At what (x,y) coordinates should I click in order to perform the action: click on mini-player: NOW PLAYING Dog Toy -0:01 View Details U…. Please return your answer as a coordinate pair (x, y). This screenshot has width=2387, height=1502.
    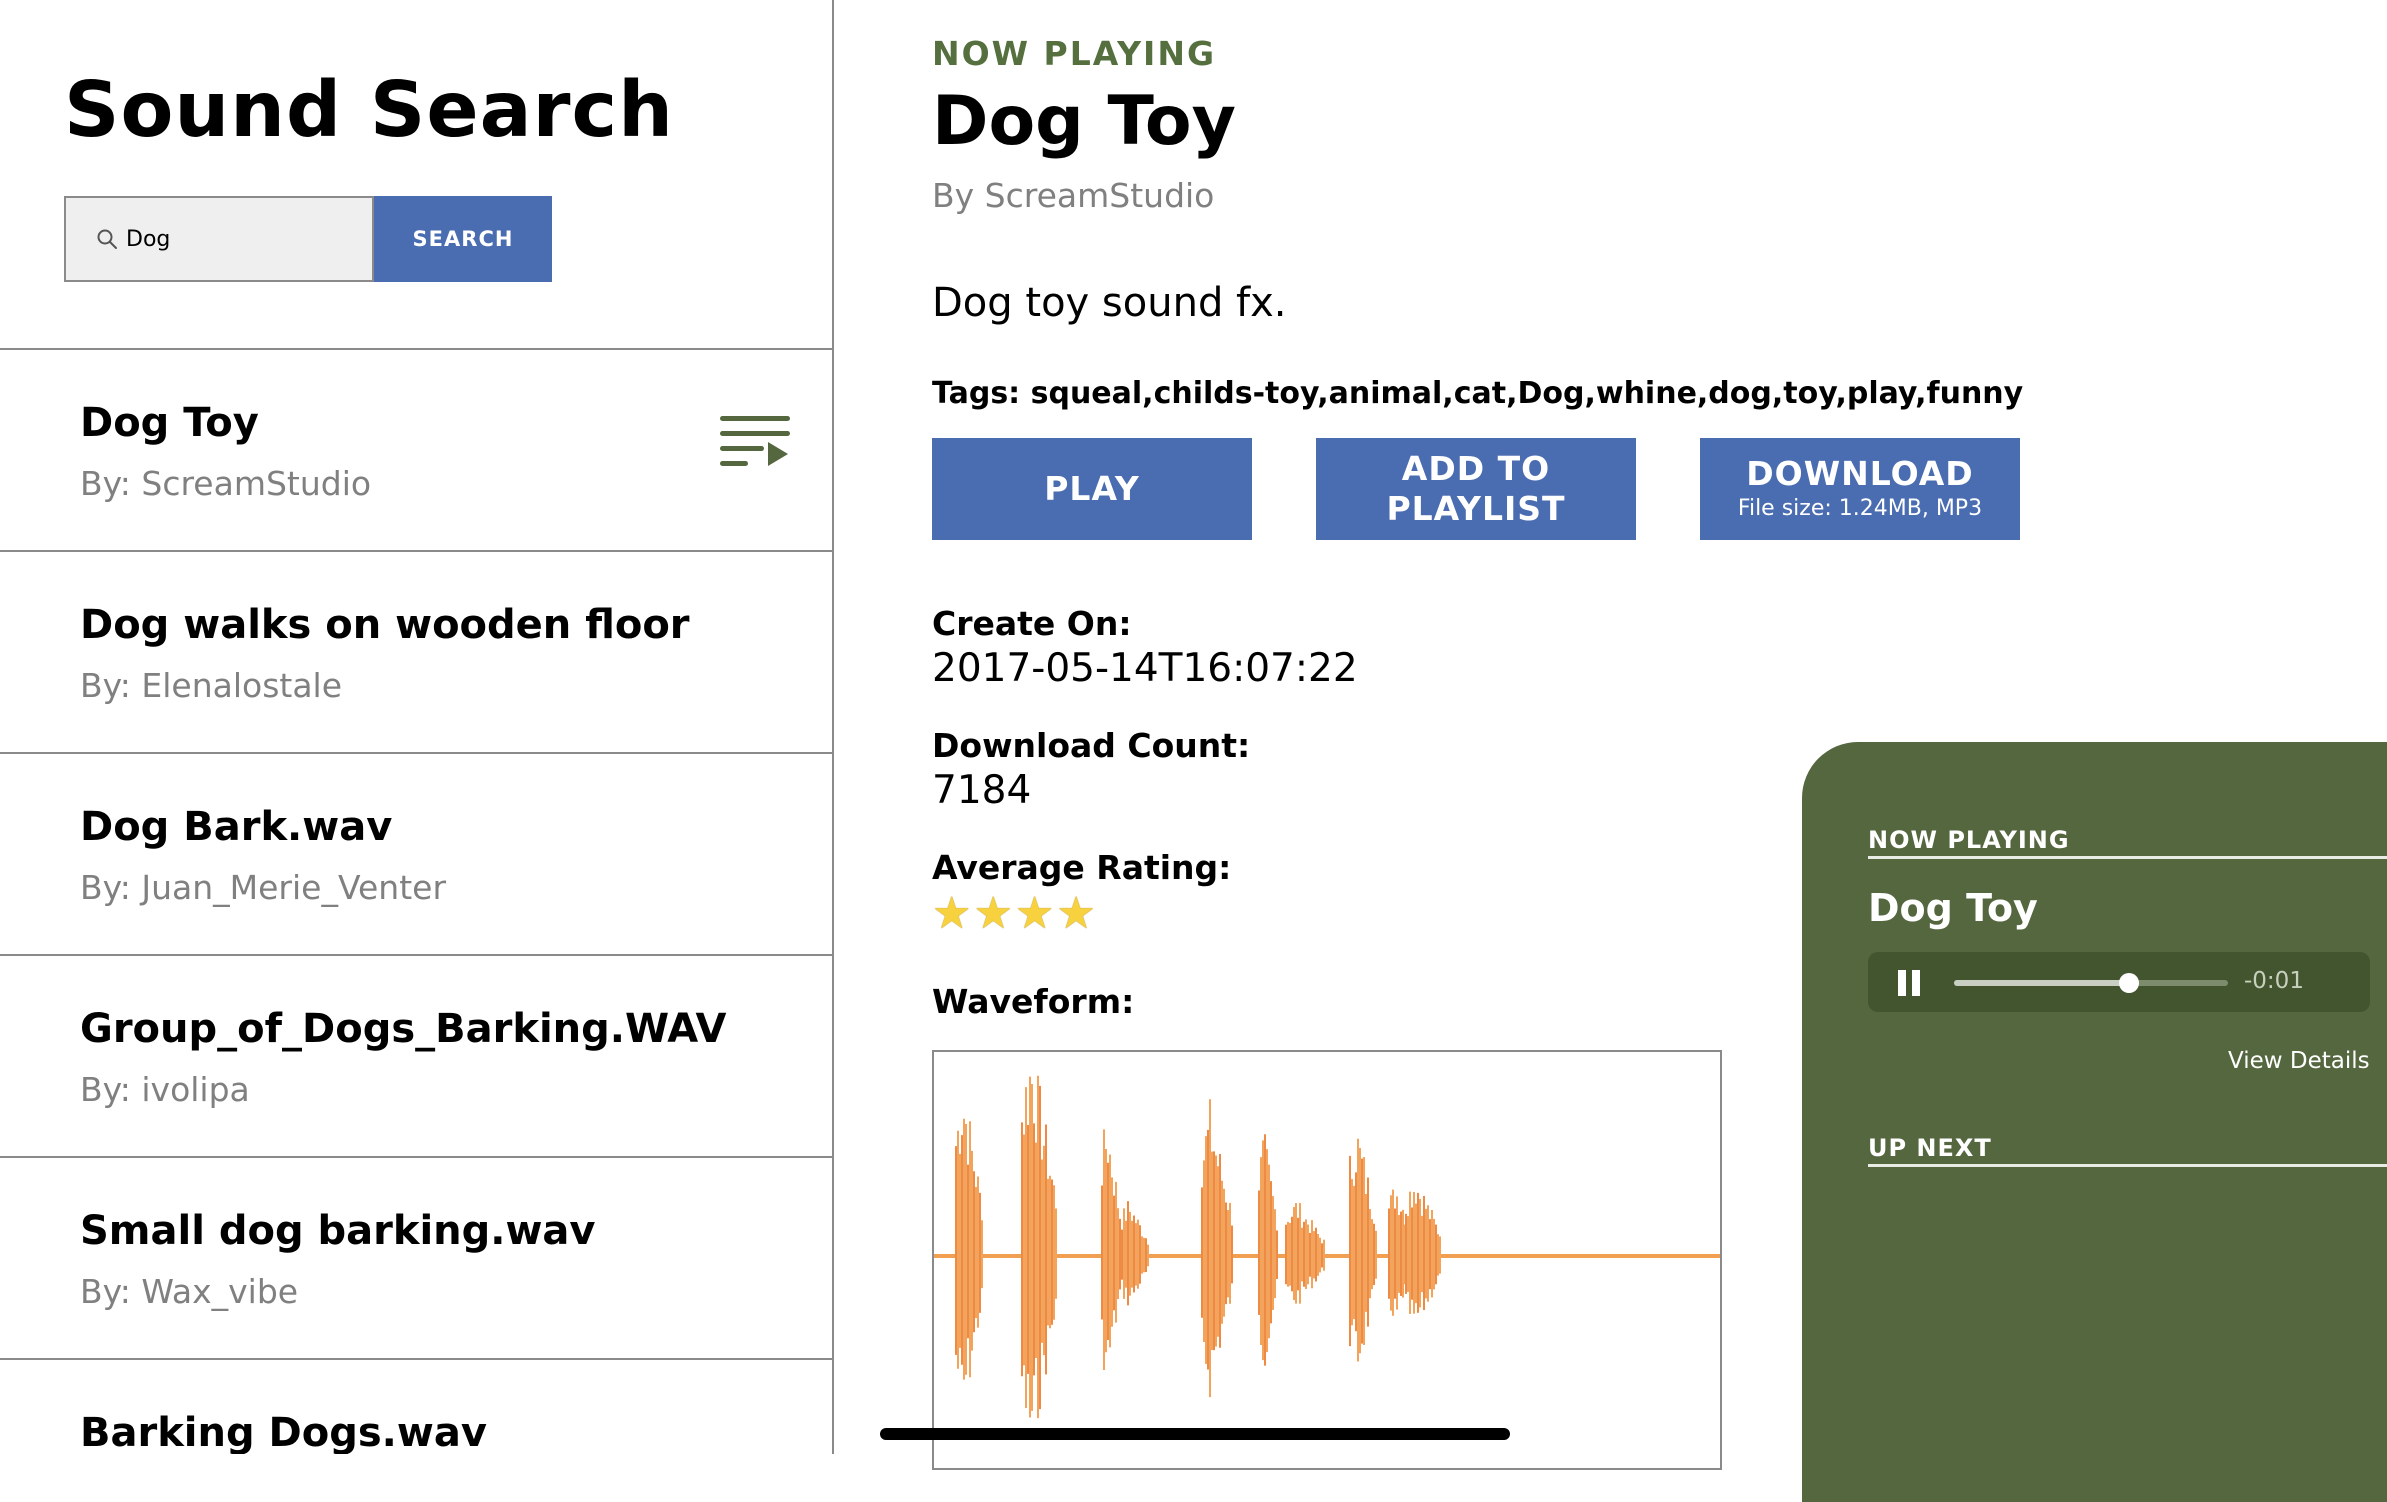
    Looking at the image, I should click on (2094, 1122).